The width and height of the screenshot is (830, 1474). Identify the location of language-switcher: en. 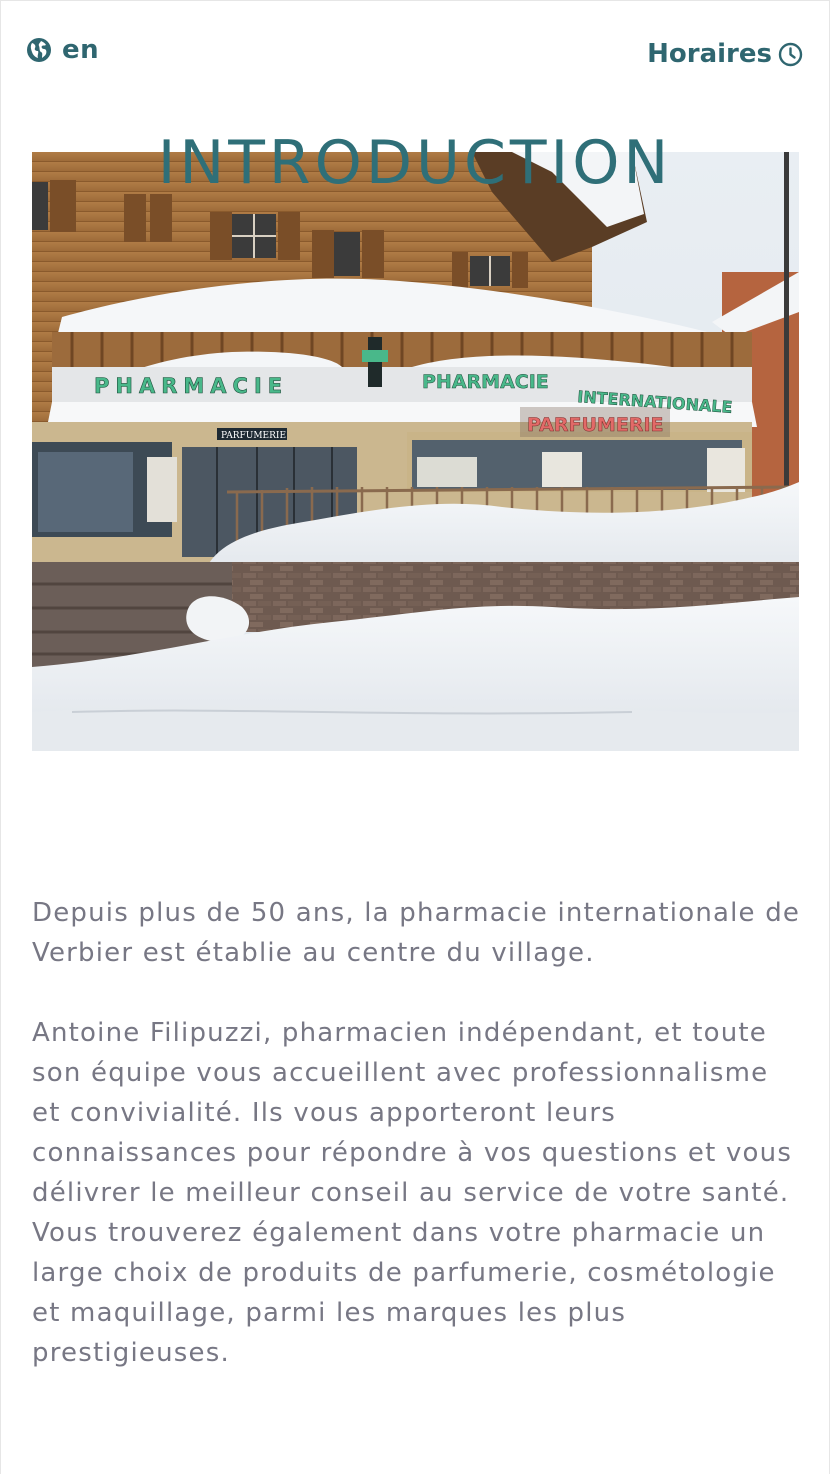
(62, 50).